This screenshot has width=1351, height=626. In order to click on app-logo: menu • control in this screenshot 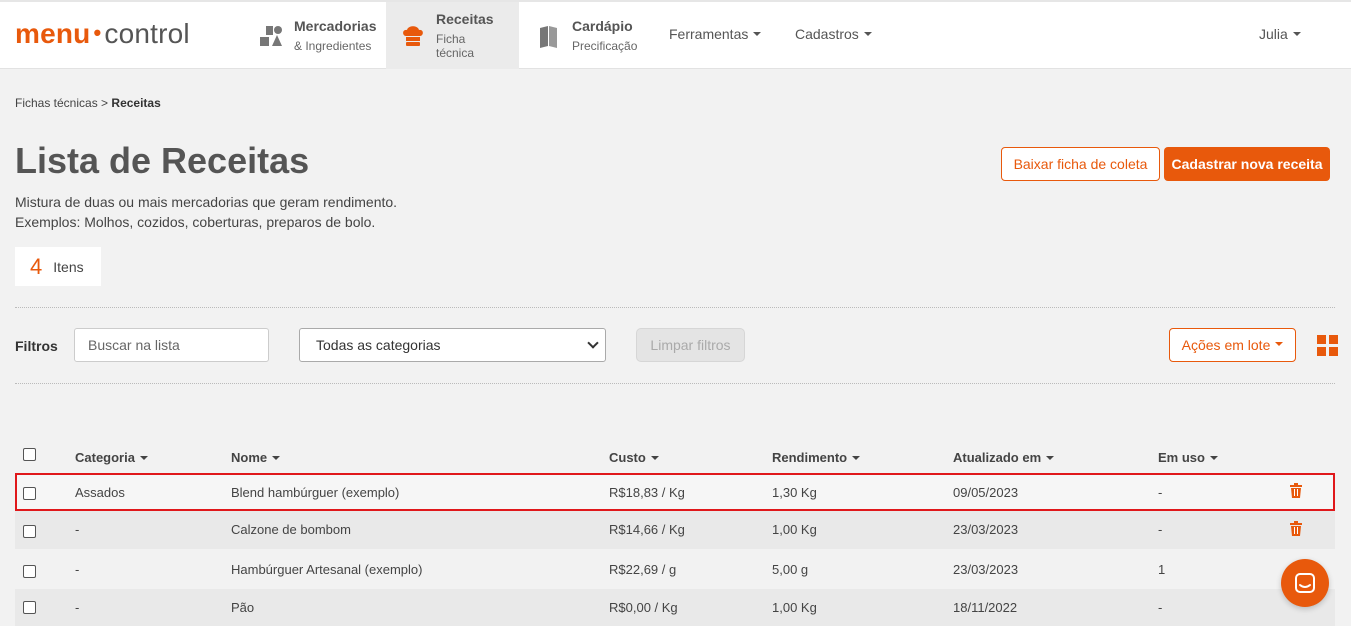, I will do `click(102, 34)`.